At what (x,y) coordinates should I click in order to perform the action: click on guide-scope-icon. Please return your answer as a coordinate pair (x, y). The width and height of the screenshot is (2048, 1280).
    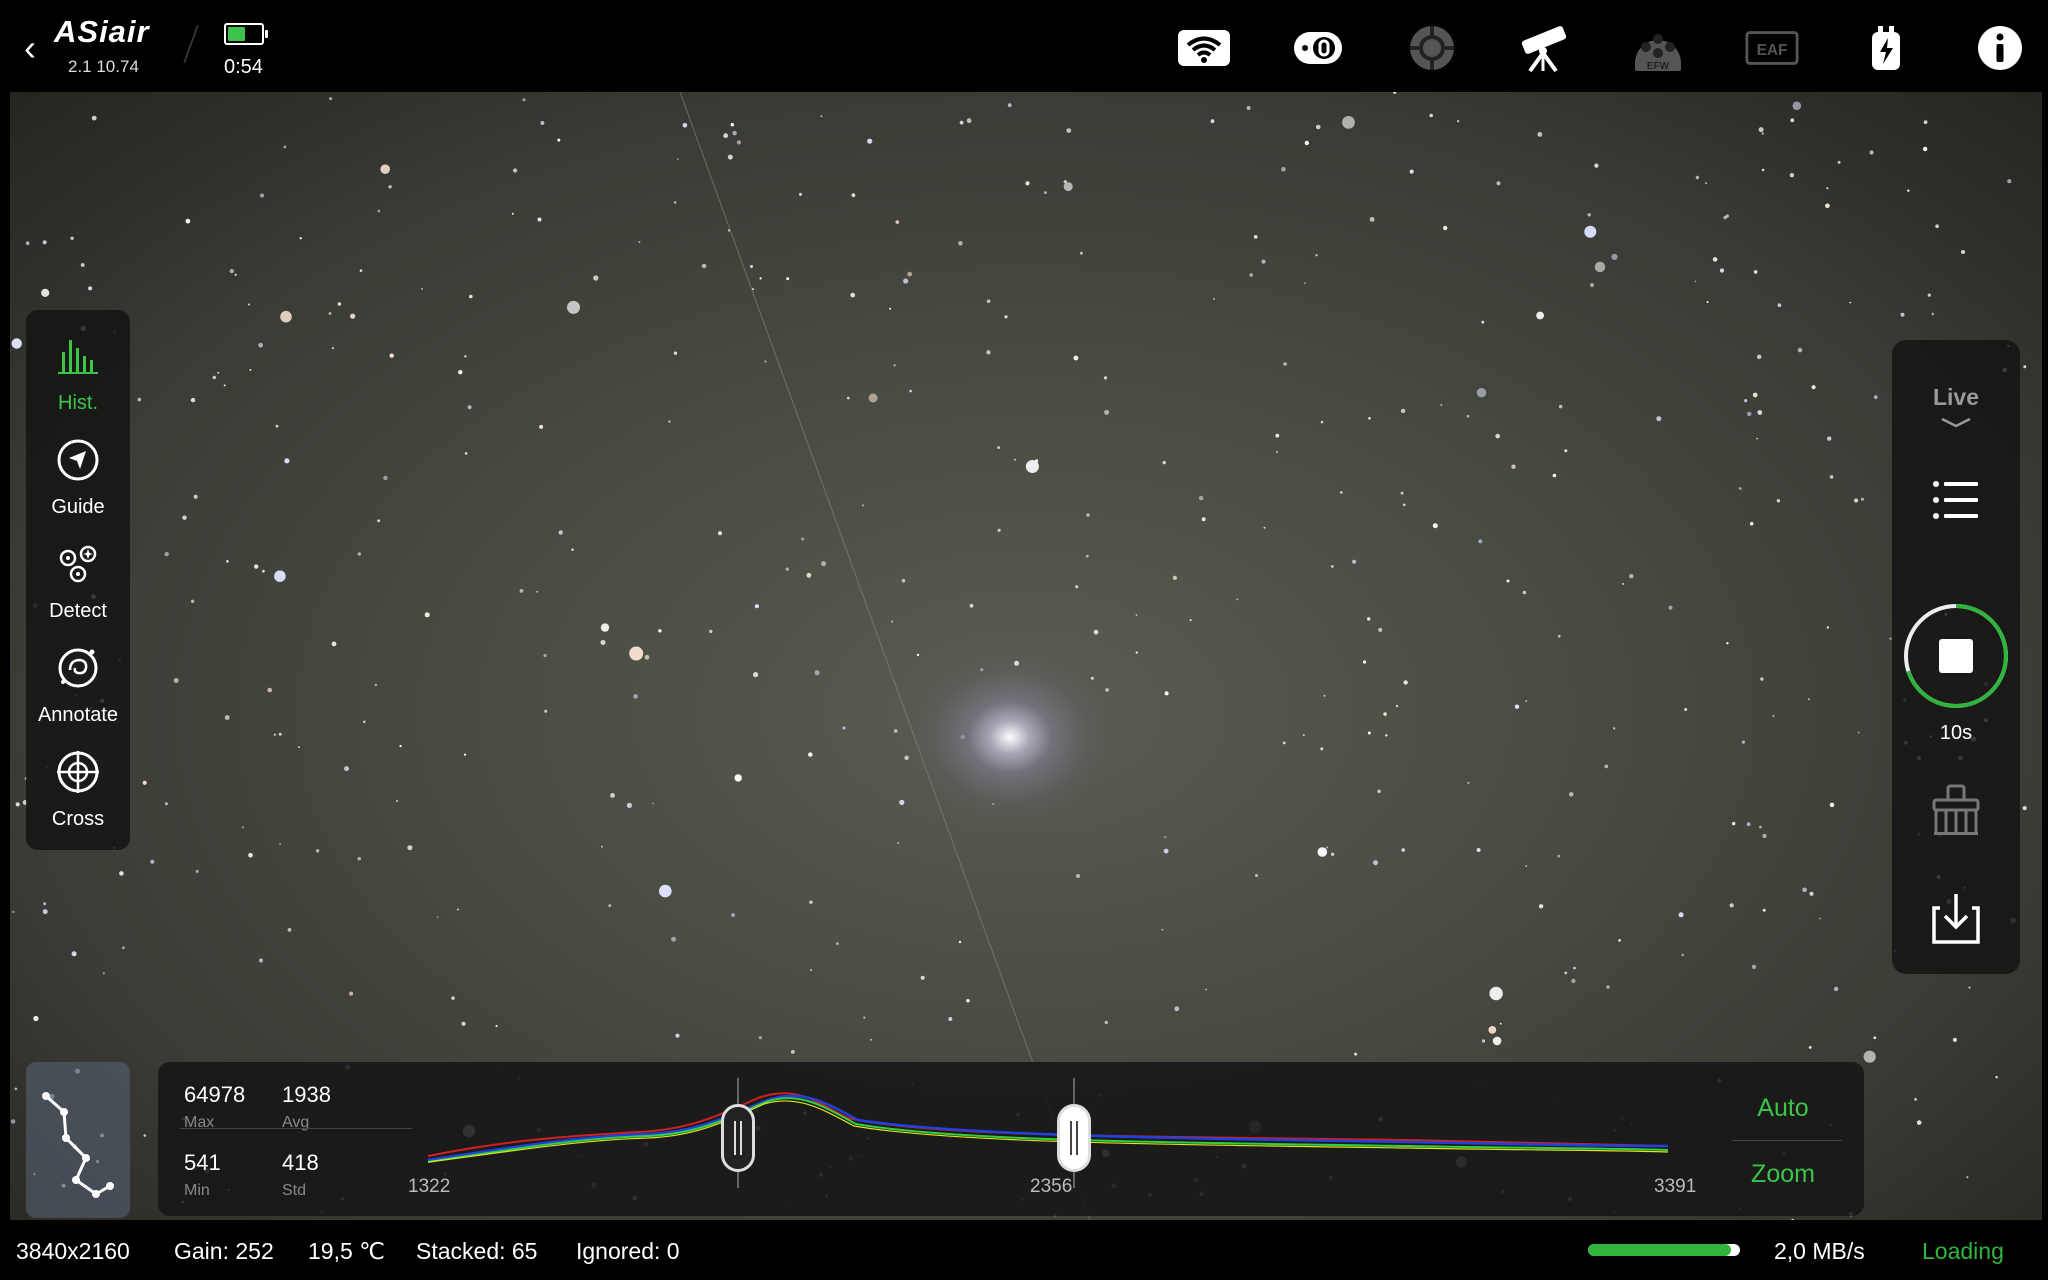
    Looking at the image, I should click on (1432, 48).